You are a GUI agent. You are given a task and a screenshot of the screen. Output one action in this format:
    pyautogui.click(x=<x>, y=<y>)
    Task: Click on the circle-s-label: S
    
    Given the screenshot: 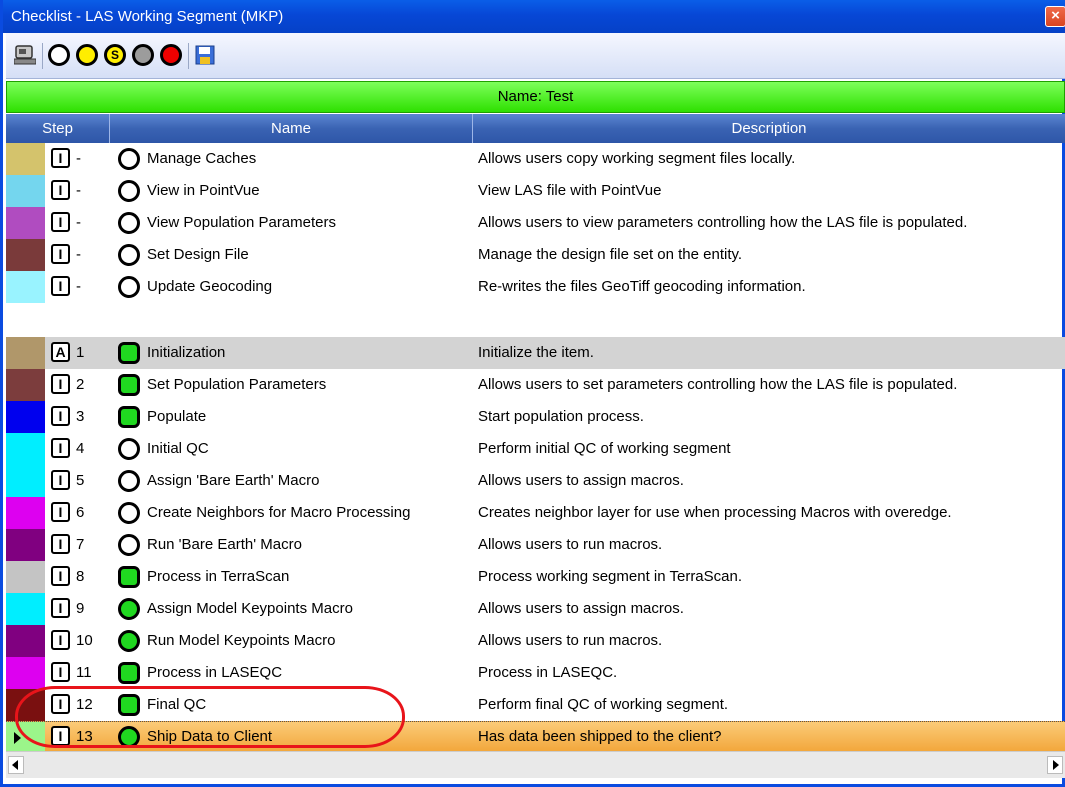 What is the action you would take?
    pyautogui.click(x=114, y=55)
    